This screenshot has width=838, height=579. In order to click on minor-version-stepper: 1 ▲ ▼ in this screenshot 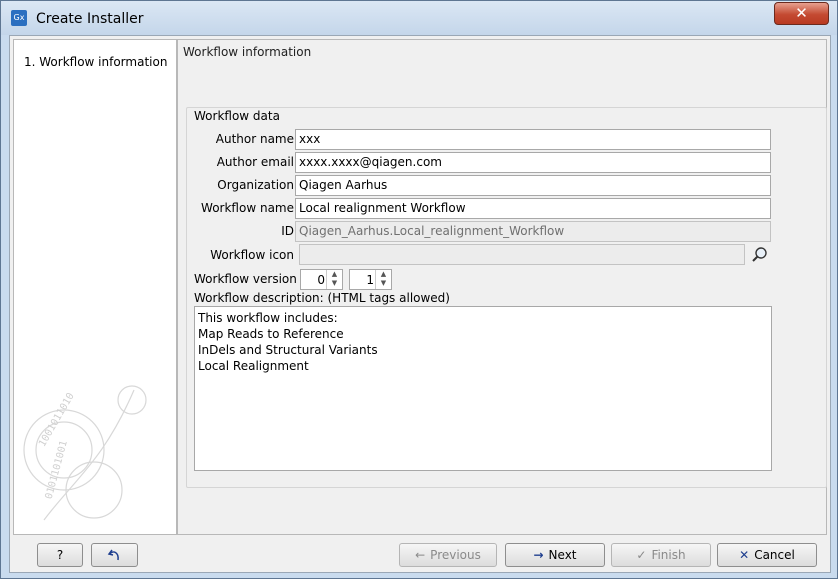, I will do `click(370, 279)`.